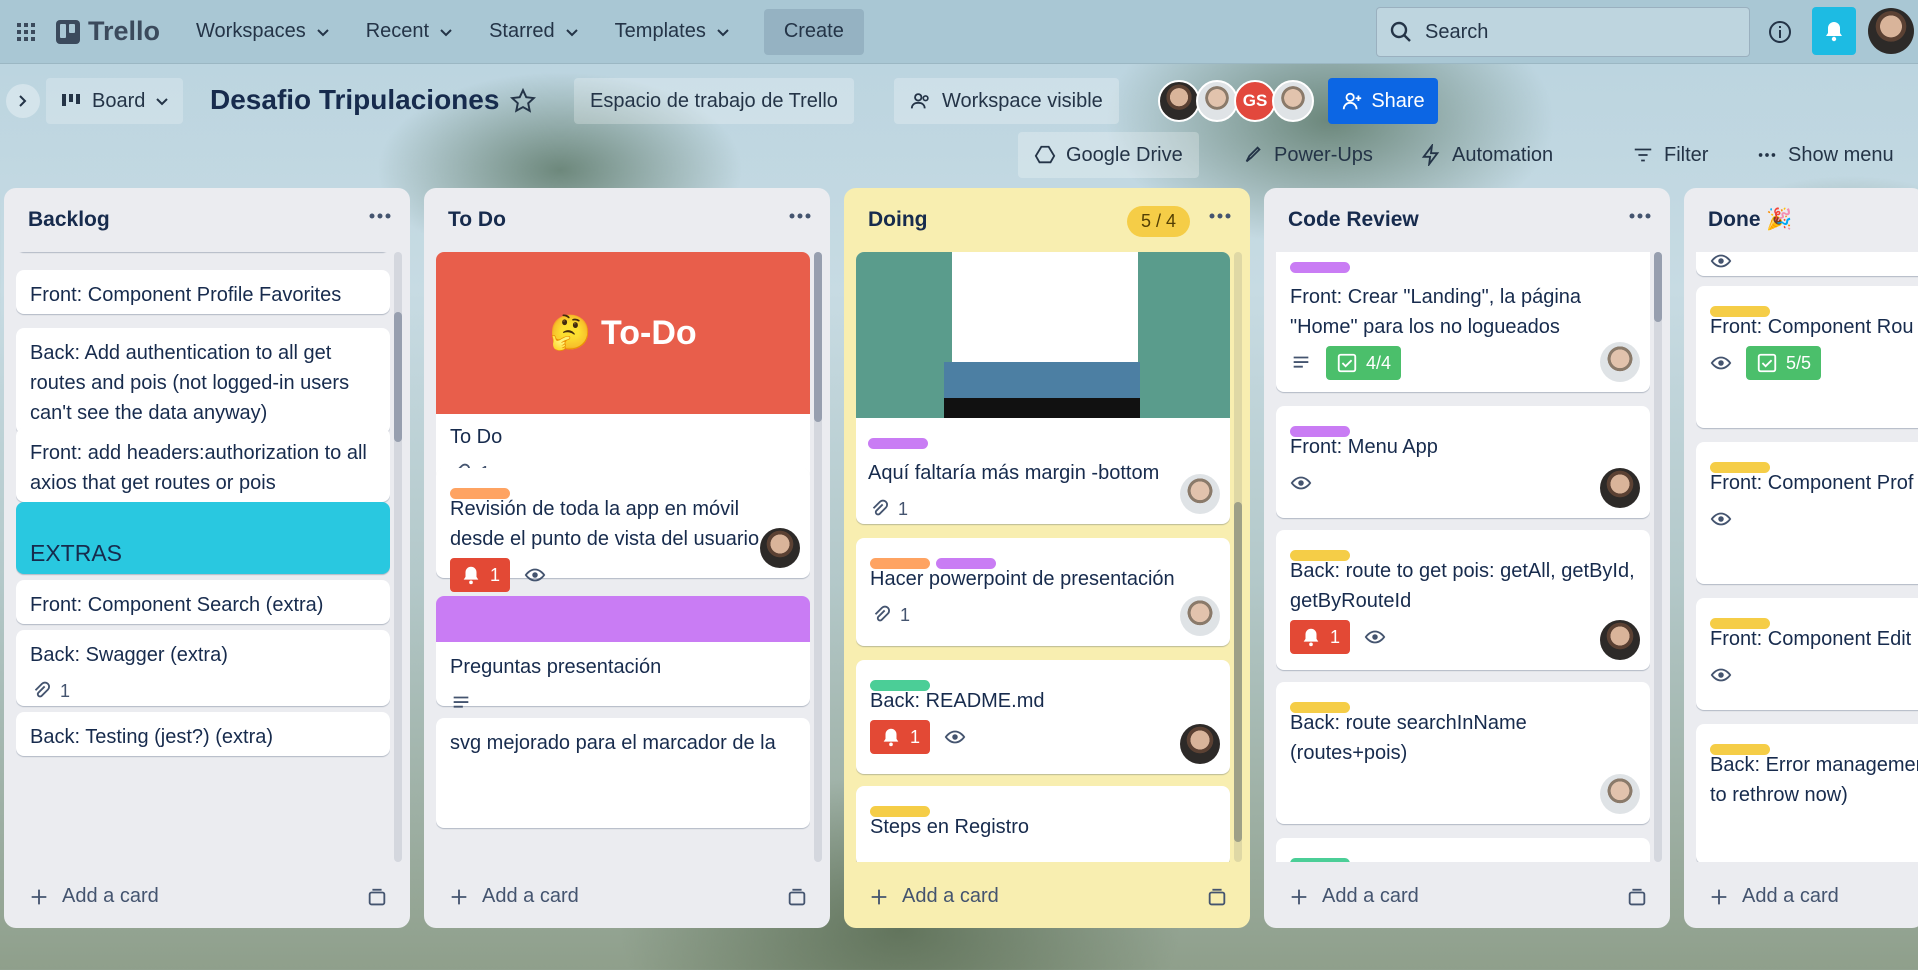  What do you see at coordinates (409, 32) in the screenshot?
I see `nav-recent: Recent` at bounding box center [409, 32].